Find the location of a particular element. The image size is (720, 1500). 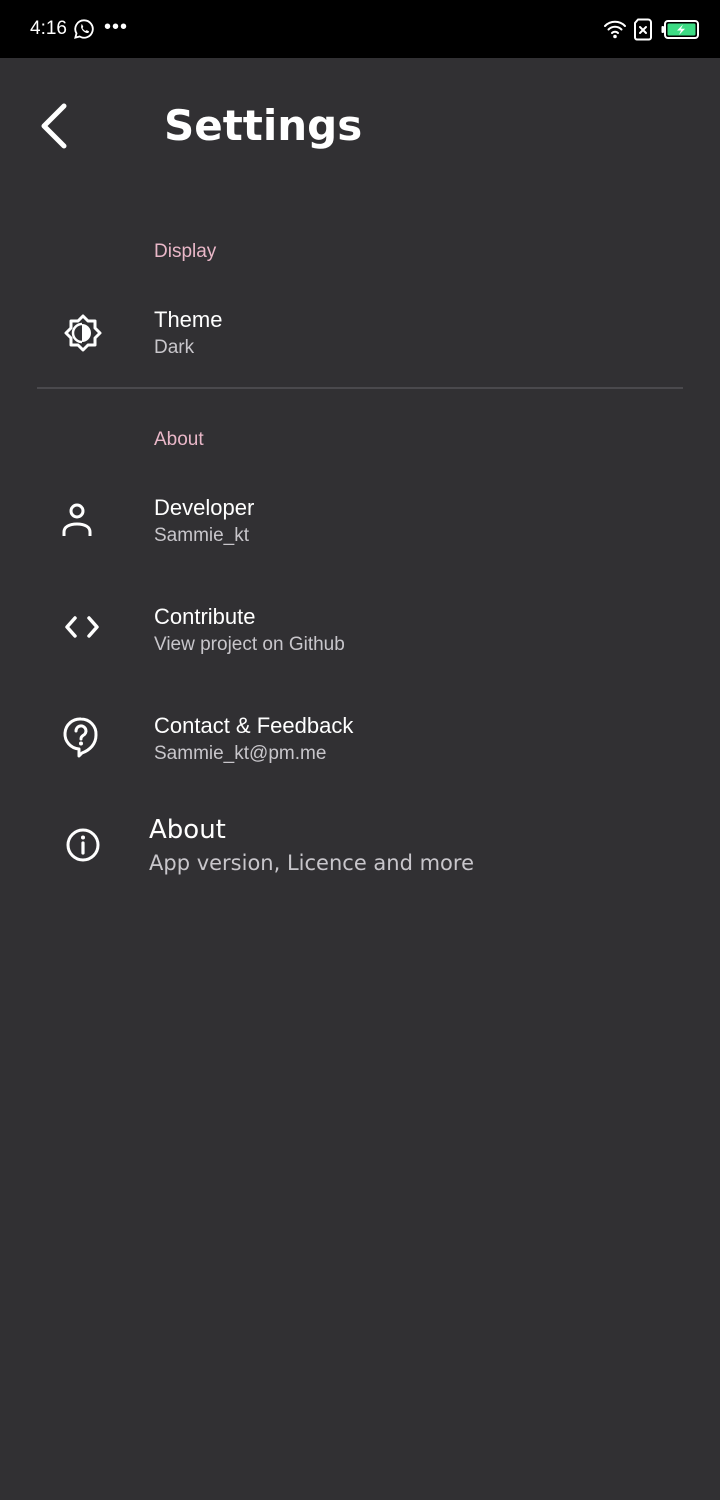

pref-summary: Dark is located at coordinates (174, 347).